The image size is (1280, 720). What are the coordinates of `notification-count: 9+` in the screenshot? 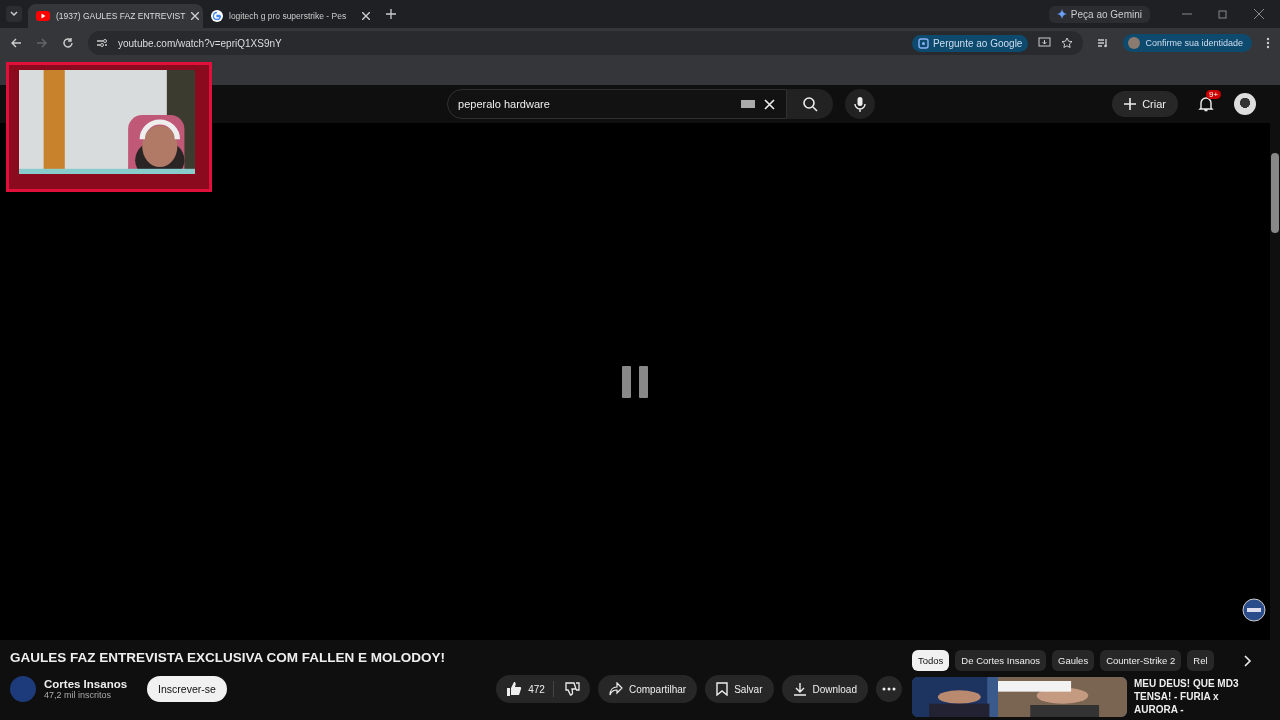 It's located at (1214, 94).